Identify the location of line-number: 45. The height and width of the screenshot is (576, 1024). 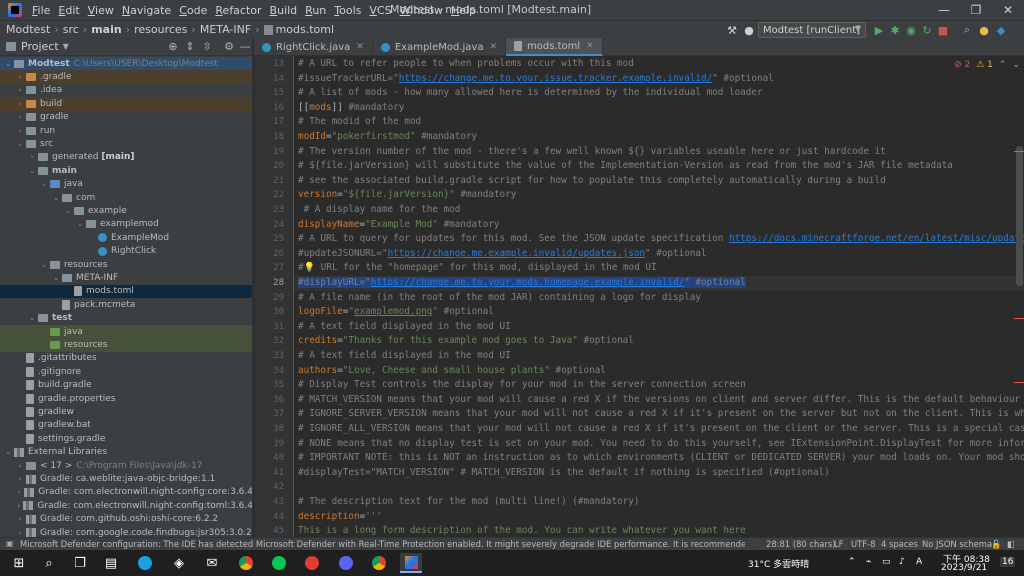
(269, 531).